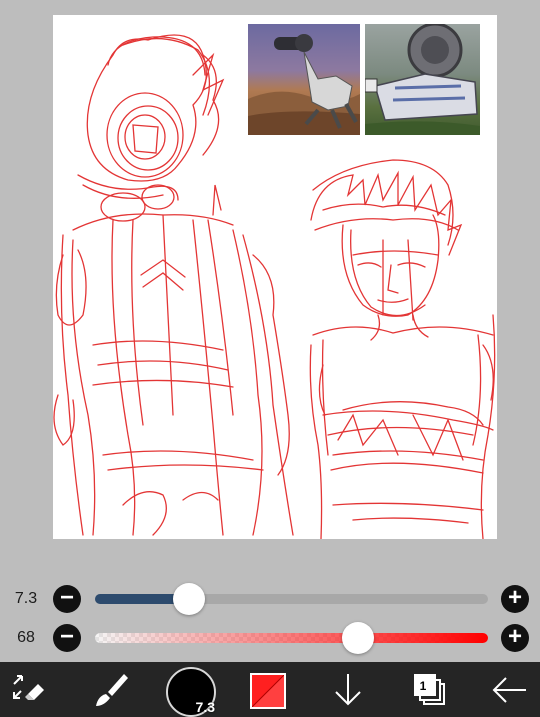 The height and width of the screenshot is (717, 540). I want to click on brush-controls: 7.3 − + 68 − +, so click(270, 611).